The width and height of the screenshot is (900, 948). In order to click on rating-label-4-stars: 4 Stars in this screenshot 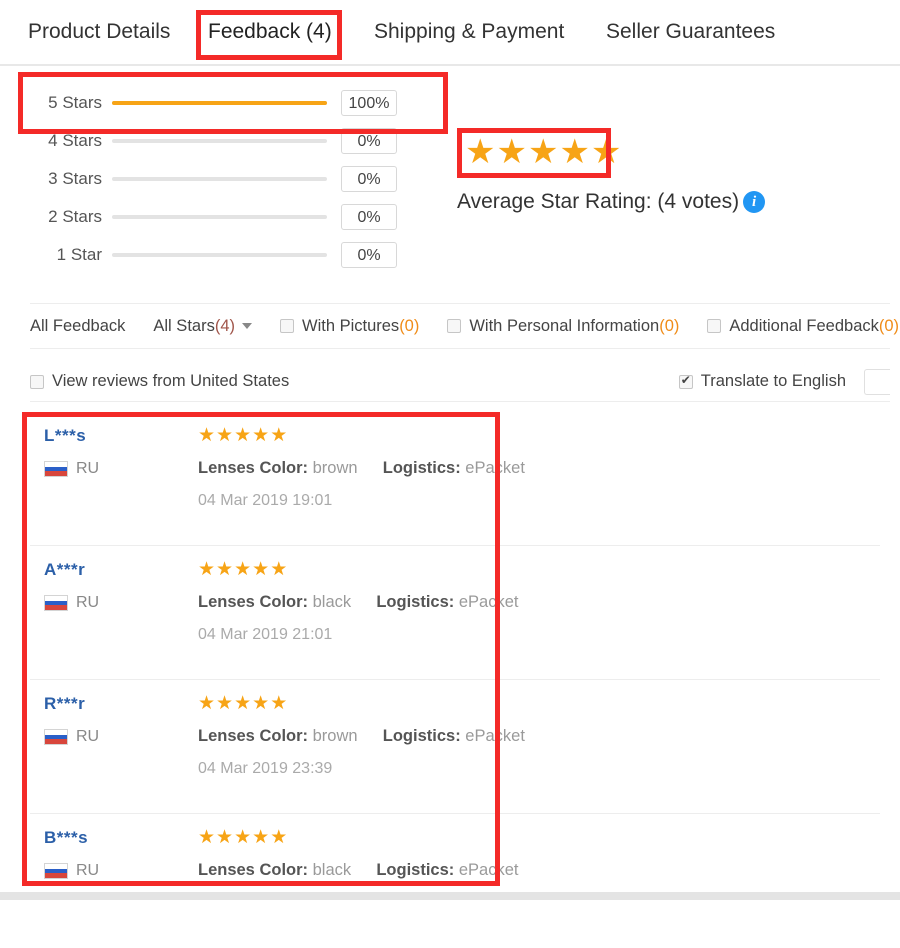, I will do `click(75, 140)`.